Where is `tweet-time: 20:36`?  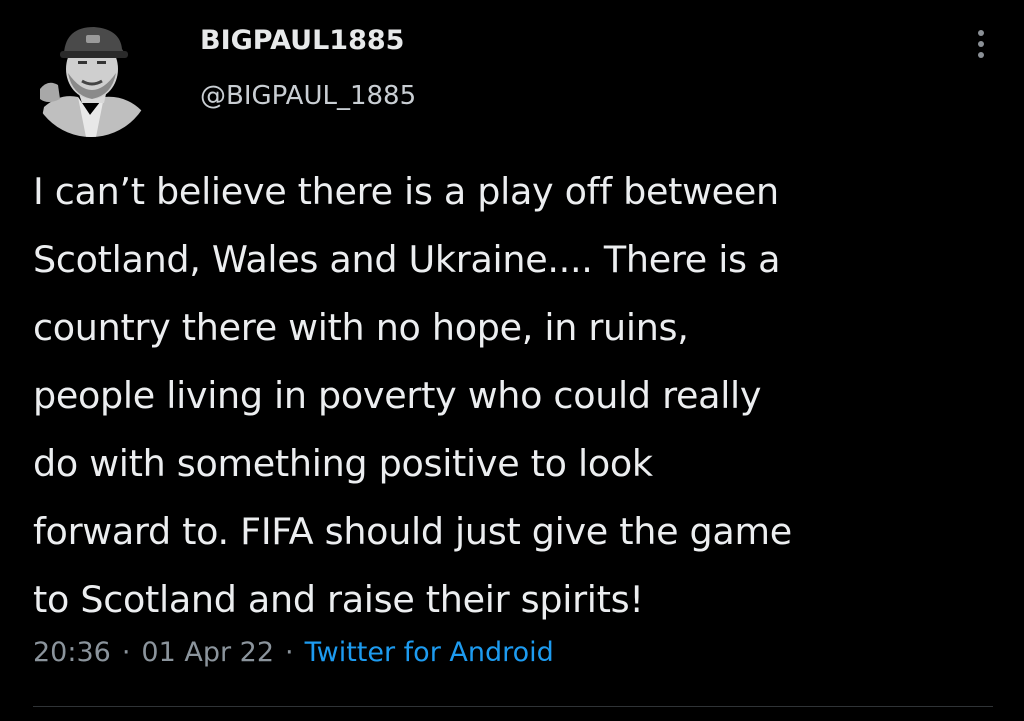
tweet-time: 20:36 is located at coordinates (72, 652).